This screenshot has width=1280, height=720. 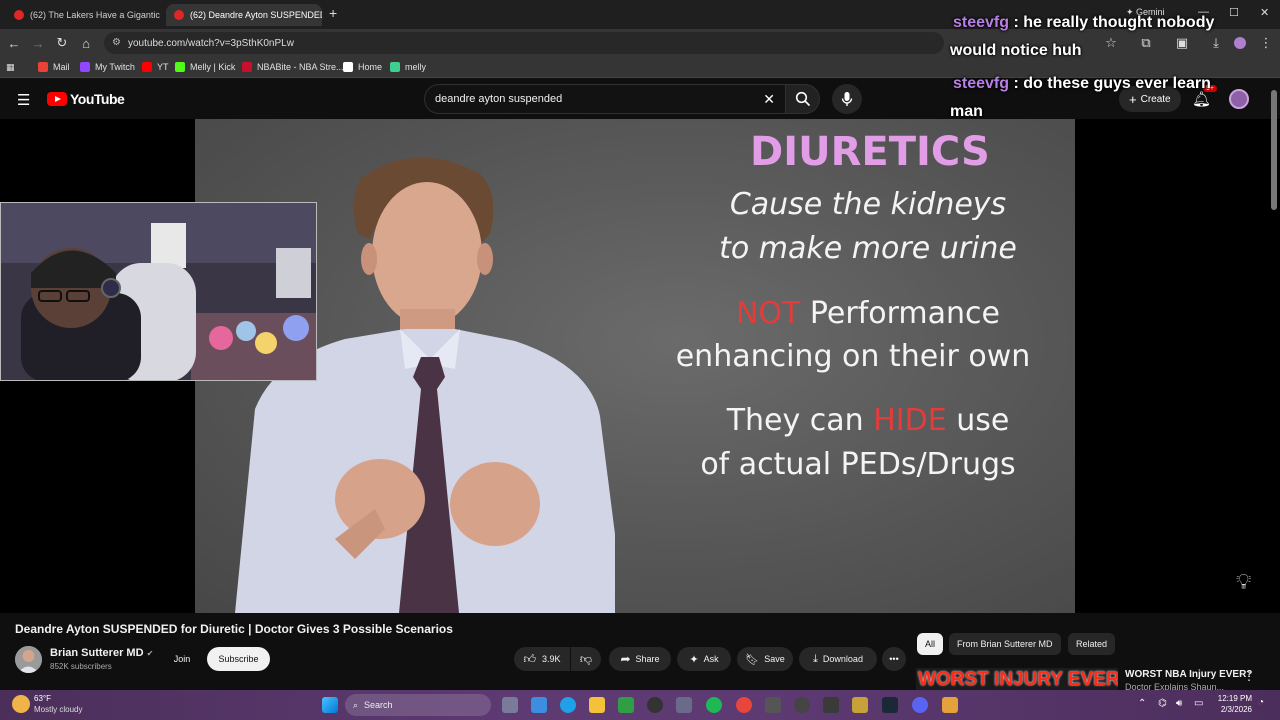 I want to click on voice-search-button, so click(x=847, y=99).